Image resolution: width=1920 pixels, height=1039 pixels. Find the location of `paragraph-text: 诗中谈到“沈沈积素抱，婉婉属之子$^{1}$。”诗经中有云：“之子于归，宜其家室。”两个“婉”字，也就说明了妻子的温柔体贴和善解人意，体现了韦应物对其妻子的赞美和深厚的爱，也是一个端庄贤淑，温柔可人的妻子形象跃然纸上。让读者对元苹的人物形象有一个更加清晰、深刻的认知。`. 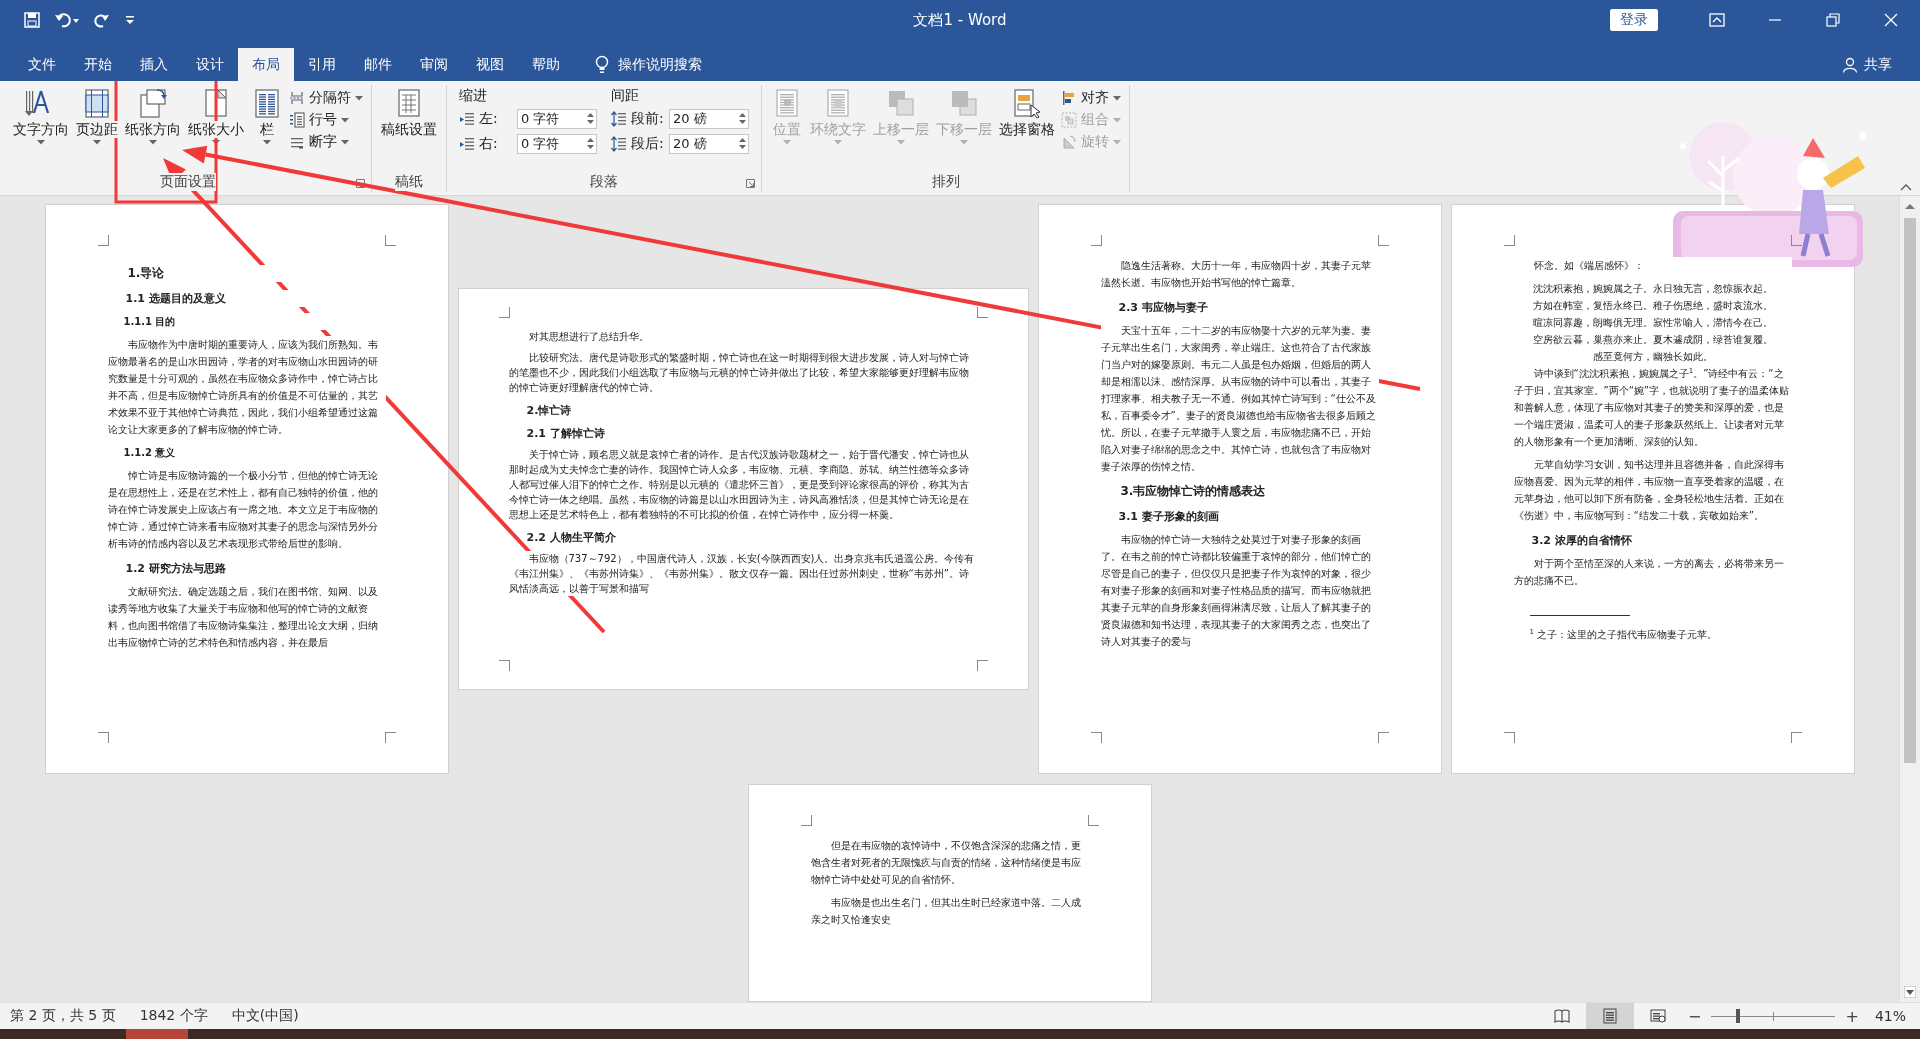

paragraph-text: 诗中谈到“沈沈积素抱，婉婉属之子$^{1}$。”诗经中有云：“之子于归，宜其家室。”两个“婉”字，也就说明了妻子的温柔体贴和善解人意，体现了韦应物对其妻子的赞美和深厚的爱，也是一个端庄贤淑，温柔可人的妻子形象跃然纸上。让读者对元苹的人物形象有一个更加清晰、深刻的认知。 is located at coordinates (1652, 407).